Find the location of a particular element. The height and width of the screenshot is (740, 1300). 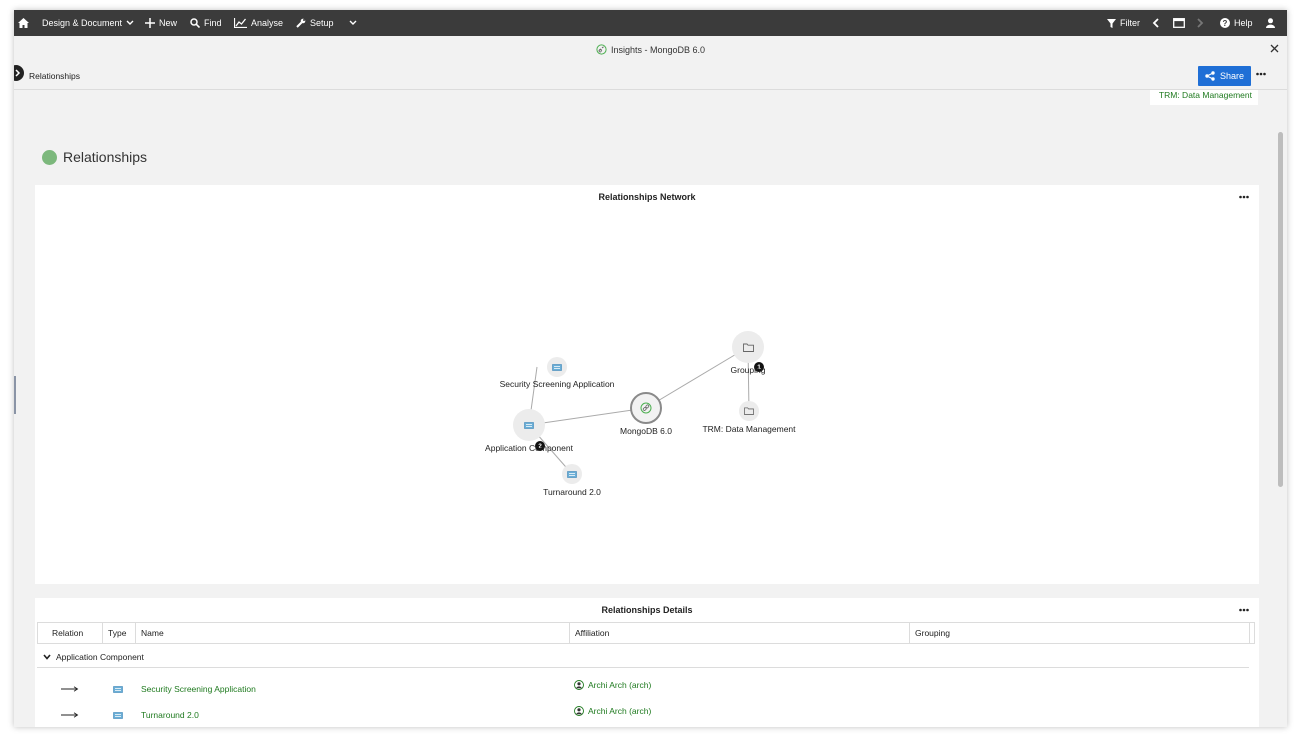

node-label: Grouping is located at coordinates (748, 370).